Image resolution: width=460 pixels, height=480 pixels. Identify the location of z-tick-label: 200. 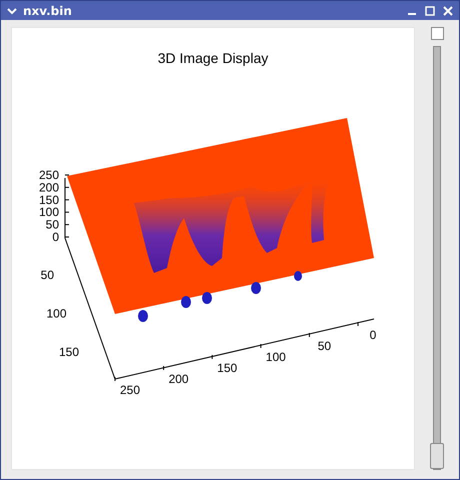
(48, 187).